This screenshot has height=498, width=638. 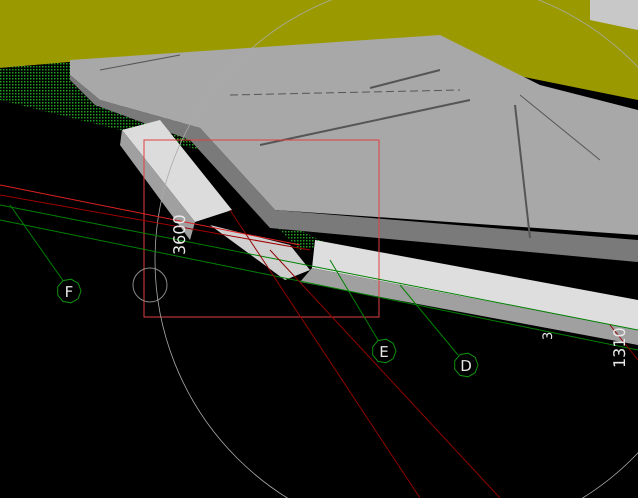 What do you see at coordinates (179, 234) in the screenshot?
I see `dimension-label: 3600` at bounding box center [179, 234].